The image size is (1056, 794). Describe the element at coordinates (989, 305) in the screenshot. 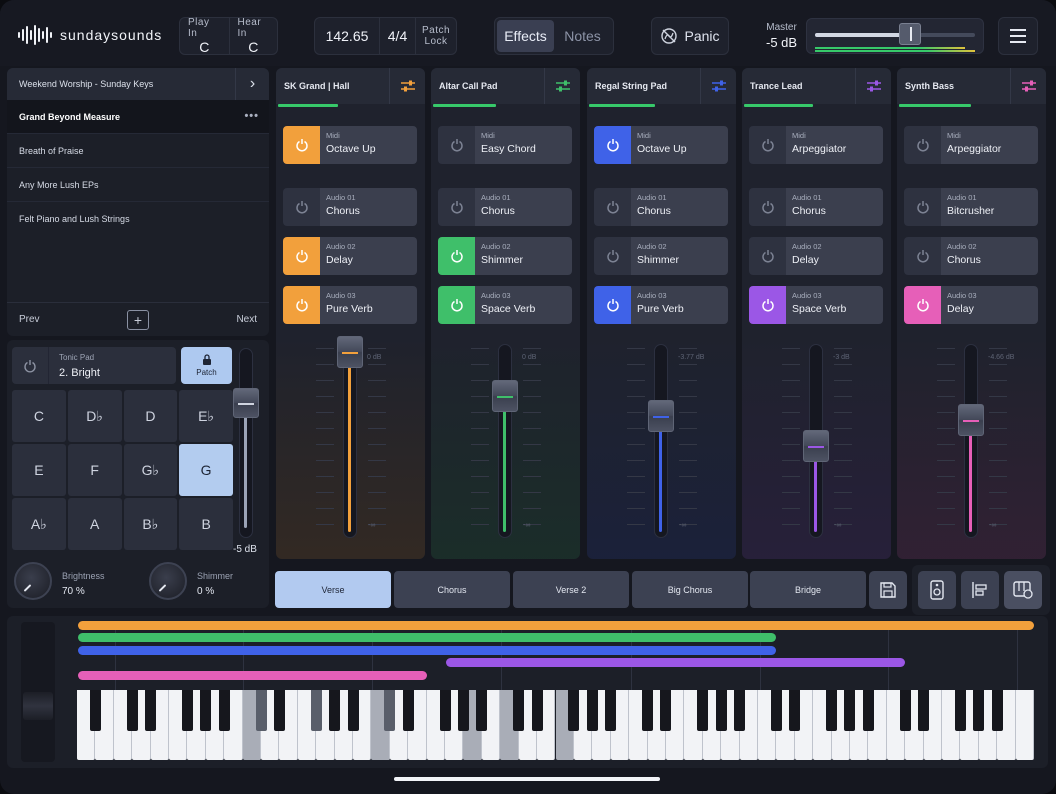

I see `effect-selector: Audio 03 Delay` at that location.